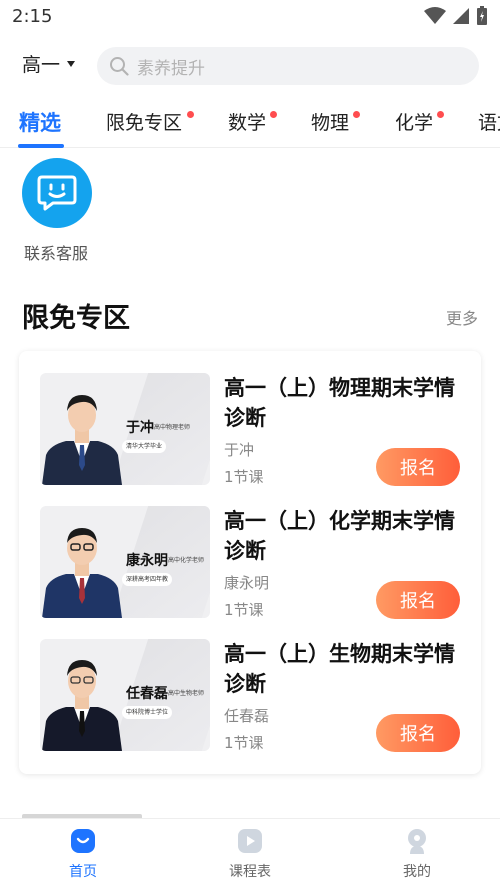  I want to click on nav-profile-label: 我的, so click(417, 872).